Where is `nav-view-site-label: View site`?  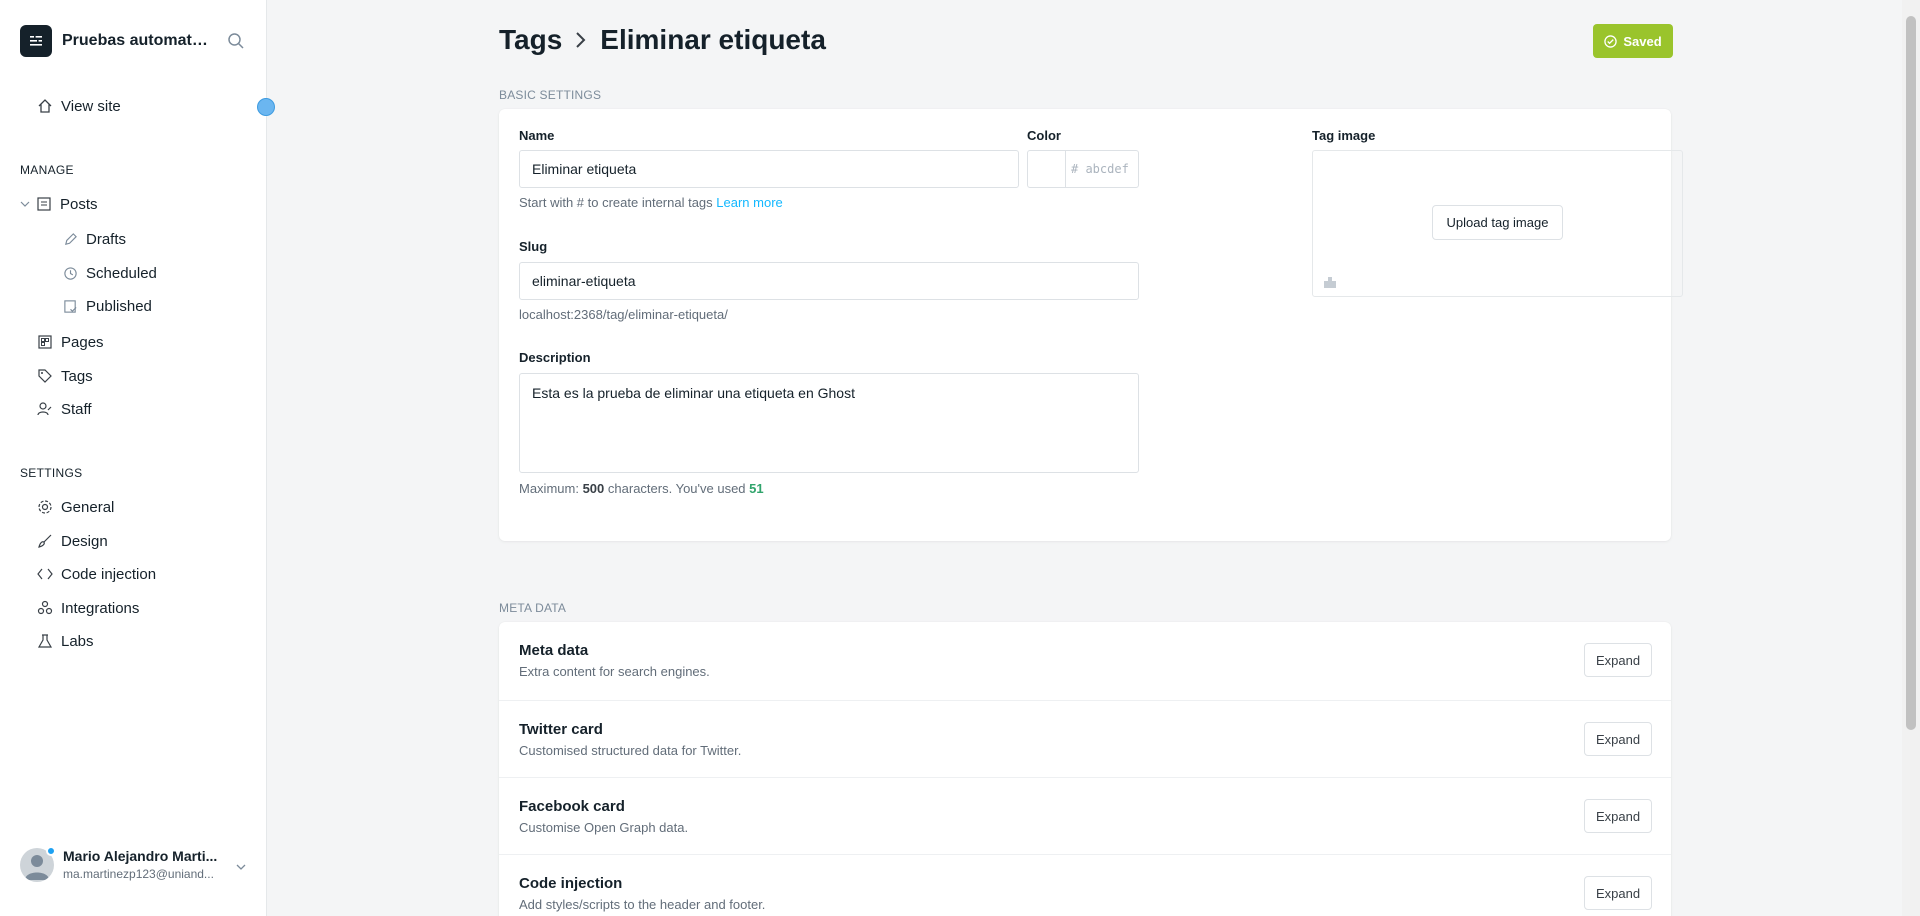
nav-view-site-label: View site is located at coordinates (91, 106).